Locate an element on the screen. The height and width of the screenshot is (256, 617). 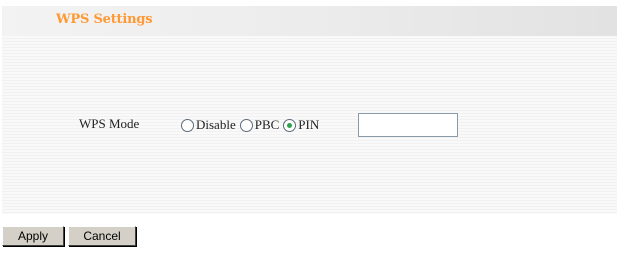
radio-pin-label: PIN is located at coordinates (308, 125).